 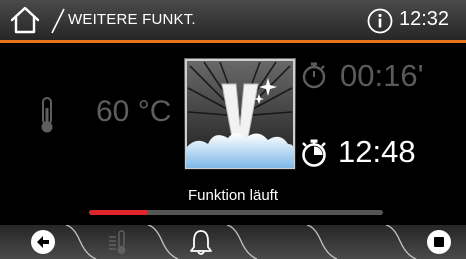 What do you see at coordinates (201, 242) in the screenshot?
I see `bell-icon` at bounding box center [201, 242].